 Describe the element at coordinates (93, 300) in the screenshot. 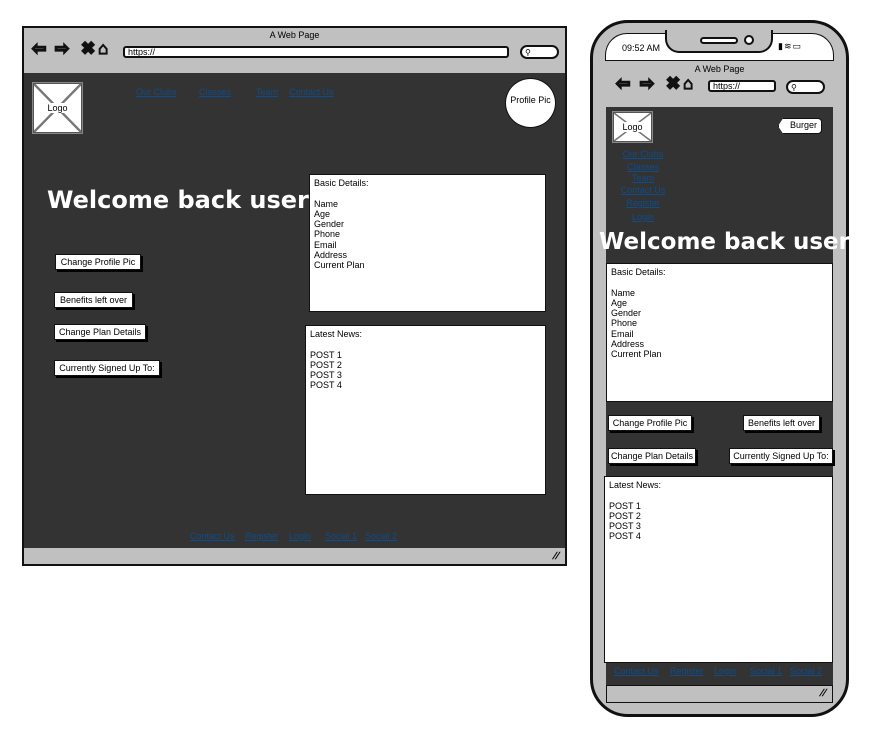

I see `benefits-button: Benefits left over` at that location.